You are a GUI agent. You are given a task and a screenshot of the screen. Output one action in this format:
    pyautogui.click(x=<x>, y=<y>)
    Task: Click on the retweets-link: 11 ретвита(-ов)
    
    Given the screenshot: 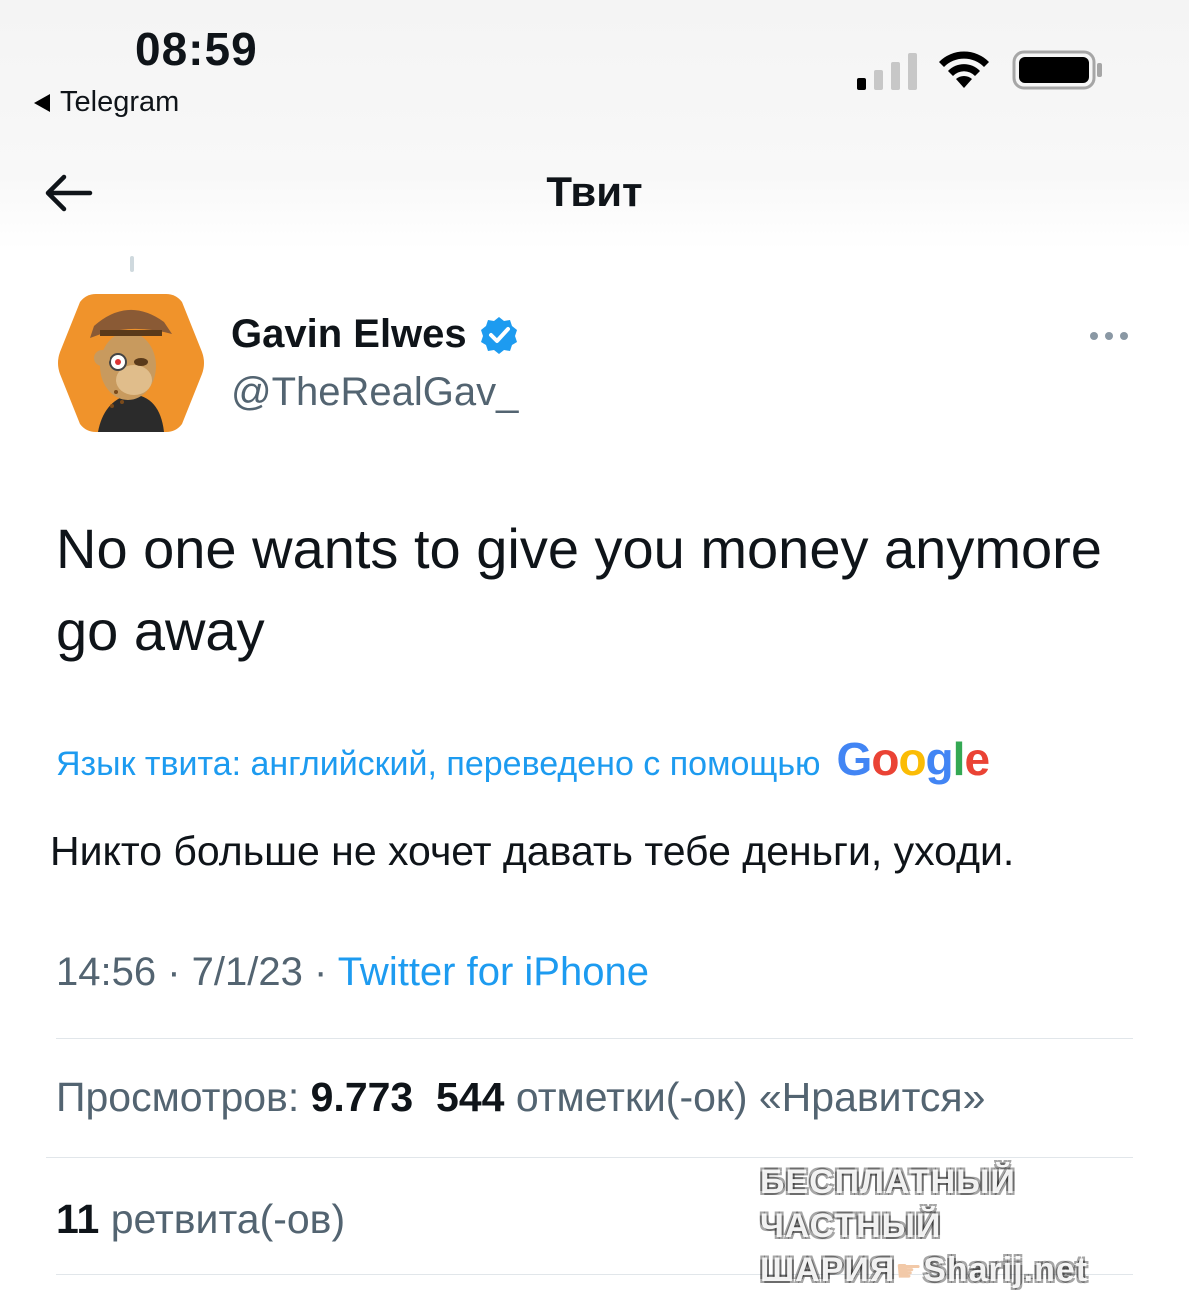 What is the action you would take?
    pyautogui.click(x=200, y=1219)
    